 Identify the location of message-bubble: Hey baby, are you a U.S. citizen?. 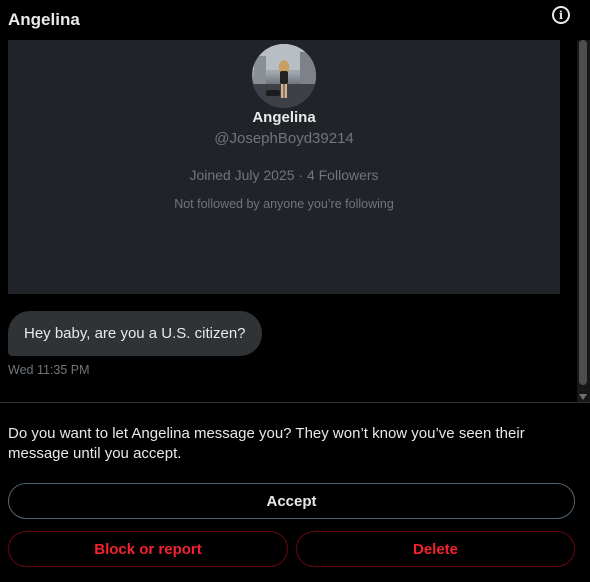
(135, 333).